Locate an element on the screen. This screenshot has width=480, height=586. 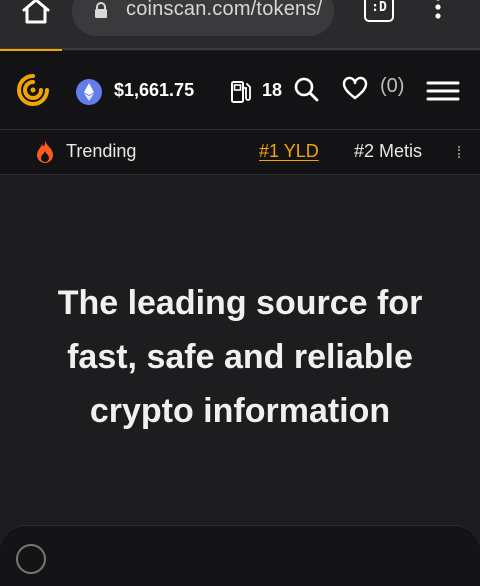
browser-toolbar: coinscan.com/tokens/ :D is located at coordinates (240, 25).